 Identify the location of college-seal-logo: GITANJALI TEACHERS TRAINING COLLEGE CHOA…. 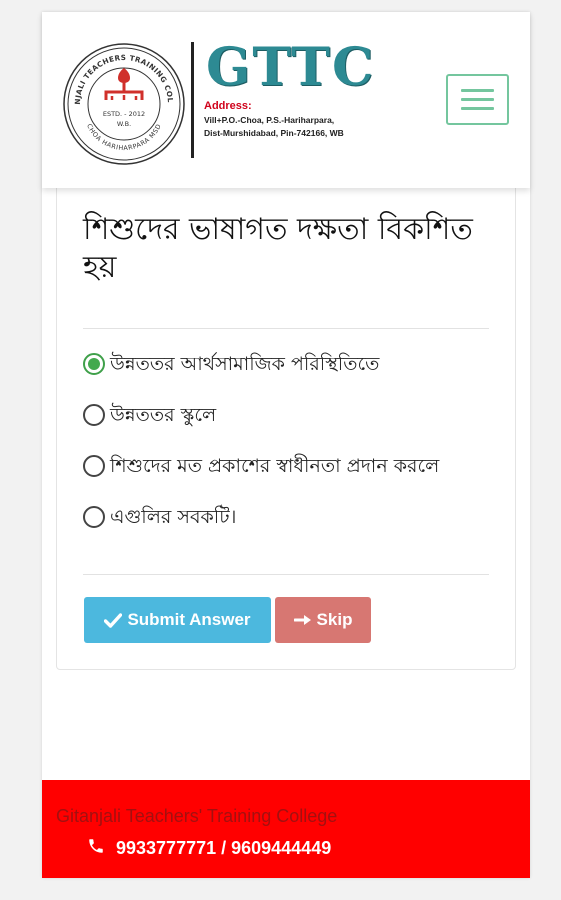
(123, 103).